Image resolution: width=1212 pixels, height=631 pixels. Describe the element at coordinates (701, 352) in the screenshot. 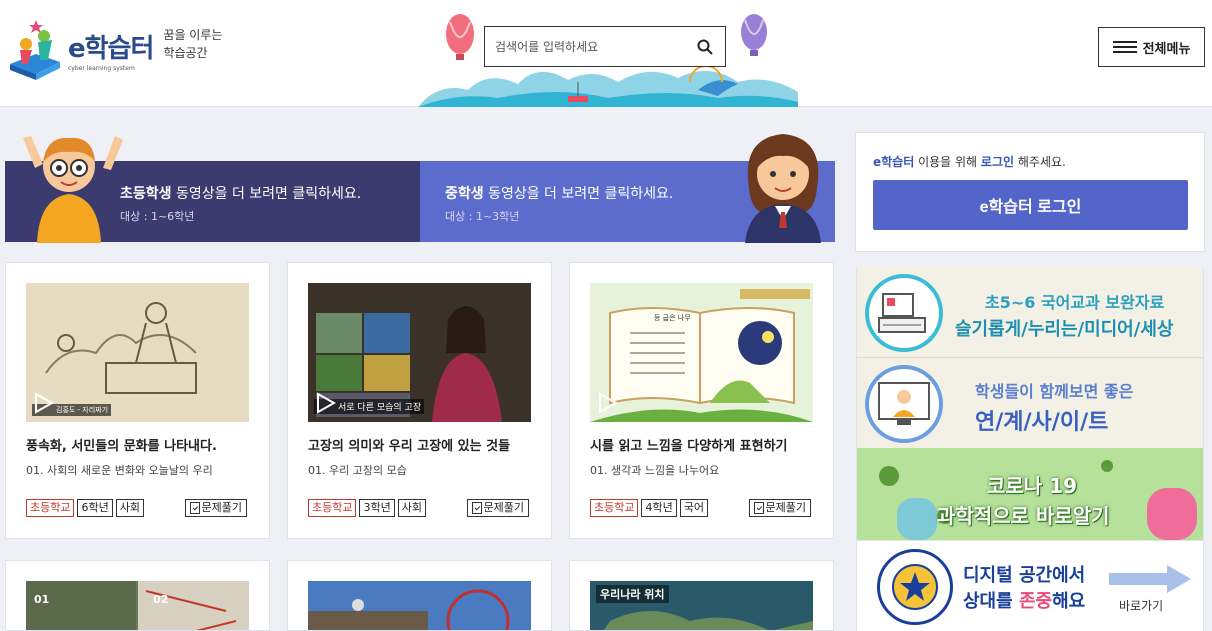

I see `lesson-thumbnail: 등 굽은 나무` at that location.